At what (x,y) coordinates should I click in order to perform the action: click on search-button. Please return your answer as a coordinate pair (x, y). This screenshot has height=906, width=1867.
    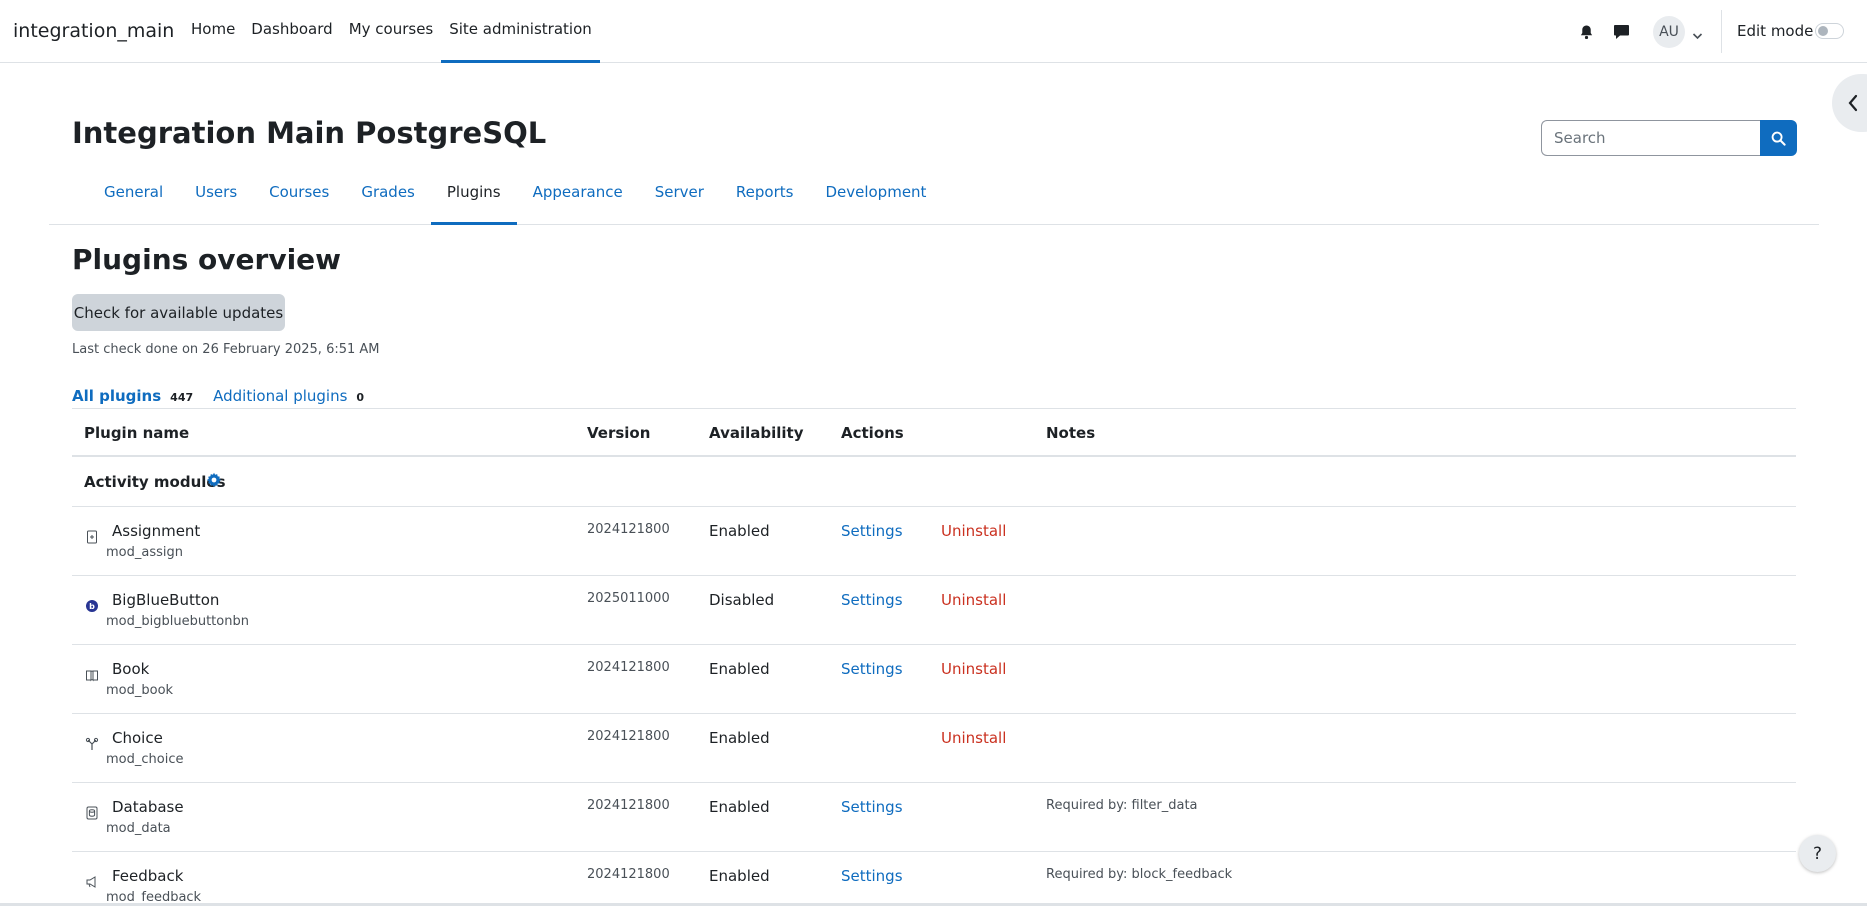
    Looking at the image, I should click on (1778, 138).